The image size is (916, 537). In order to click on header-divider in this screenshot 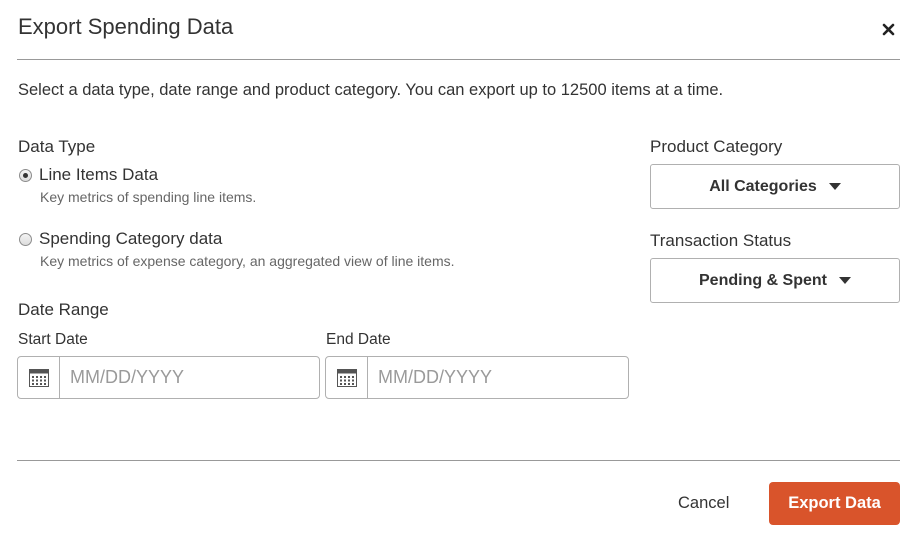, I will do `click(458, 59)`.